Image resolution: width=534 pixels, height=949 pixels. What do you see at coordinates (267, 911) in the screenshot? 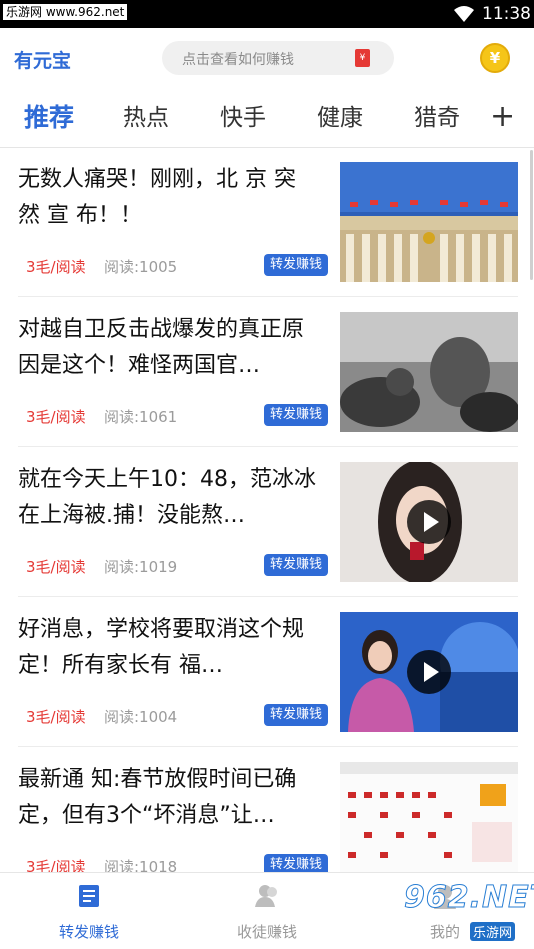
I see `nav-recruit-earn: 收徒赚钱` at bounding box center [267, 911].